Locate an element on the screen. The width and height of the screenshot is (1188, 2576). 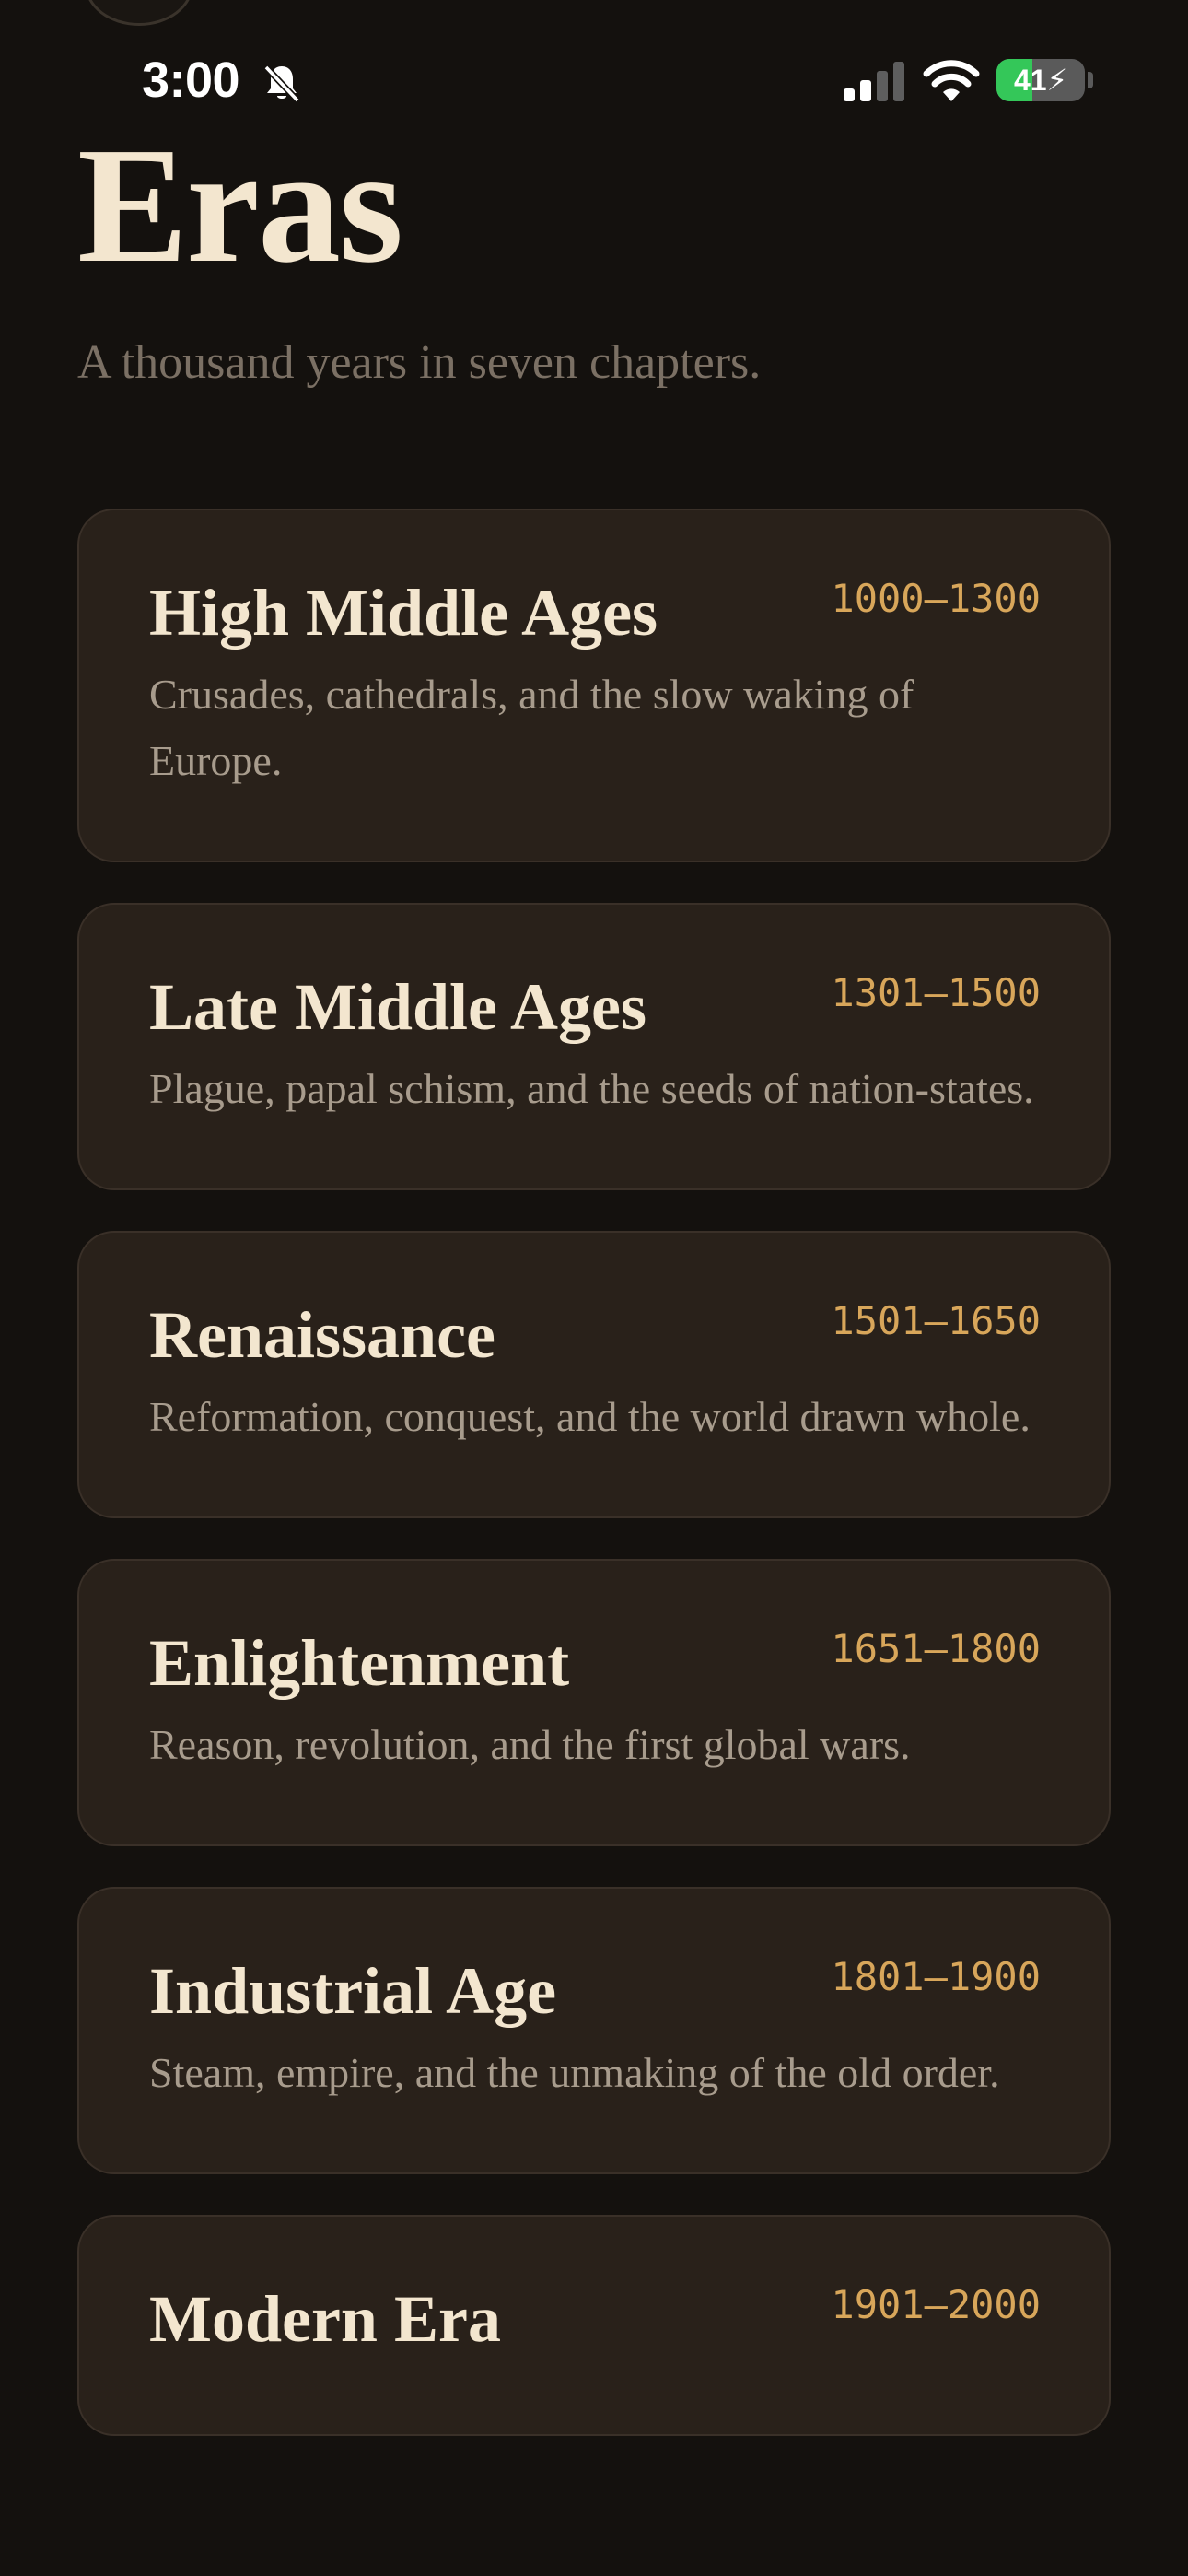
era-title: Modern Era is located at coordinates (325, 2319).